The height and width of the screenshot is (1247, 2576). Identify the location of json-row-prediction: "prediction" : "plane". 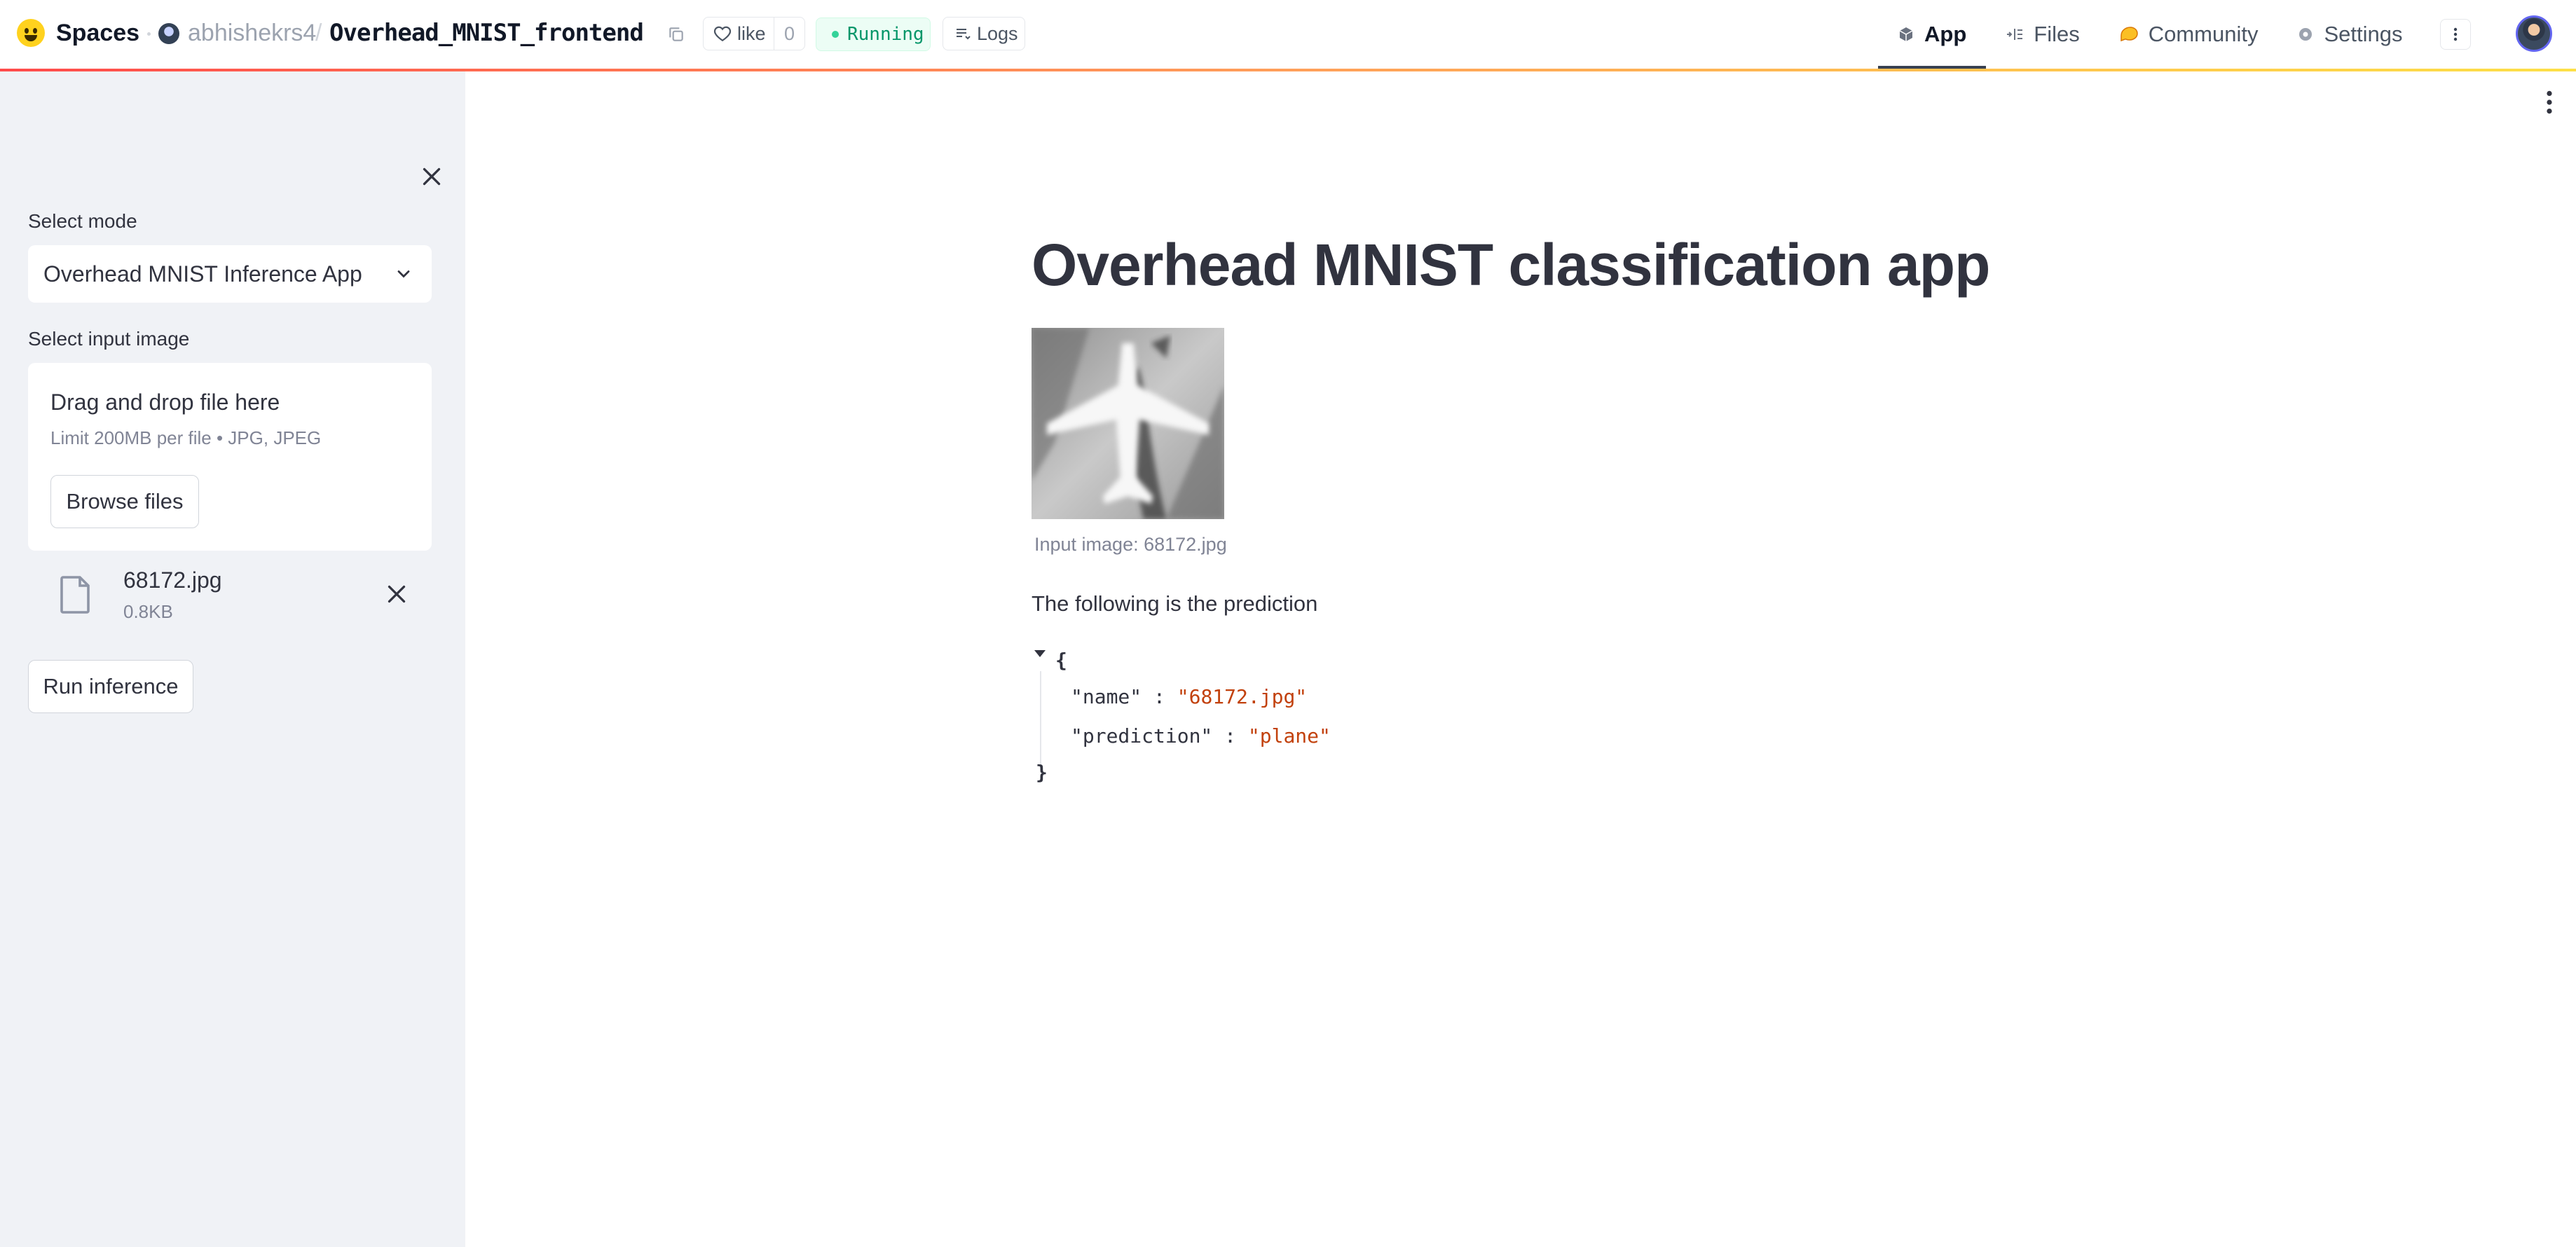
(1201, 736).